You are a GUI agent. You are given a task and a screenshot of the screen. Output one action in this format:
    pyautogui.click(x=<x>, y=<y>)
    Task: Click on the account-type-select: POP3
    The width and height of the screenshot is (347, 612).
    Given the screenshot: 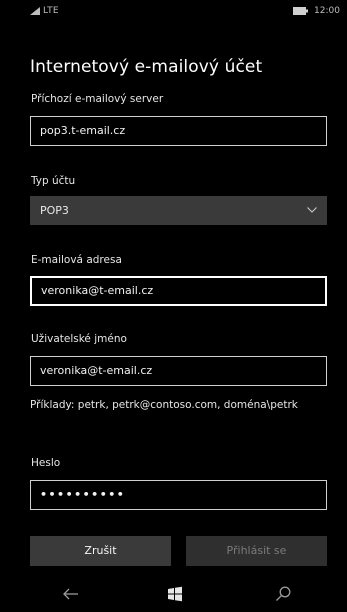 What is the action you would take?
    pyautogui.click(x=178, y=210)
    